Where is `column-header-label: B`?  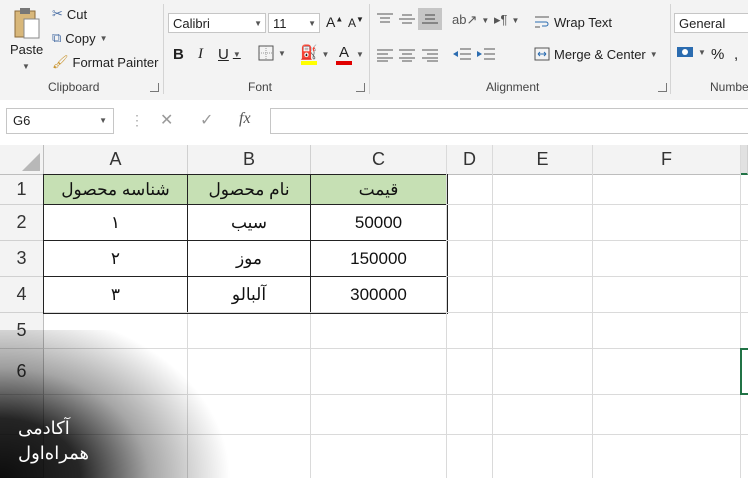 column-header-label: B is located at coordinates (248, 159).